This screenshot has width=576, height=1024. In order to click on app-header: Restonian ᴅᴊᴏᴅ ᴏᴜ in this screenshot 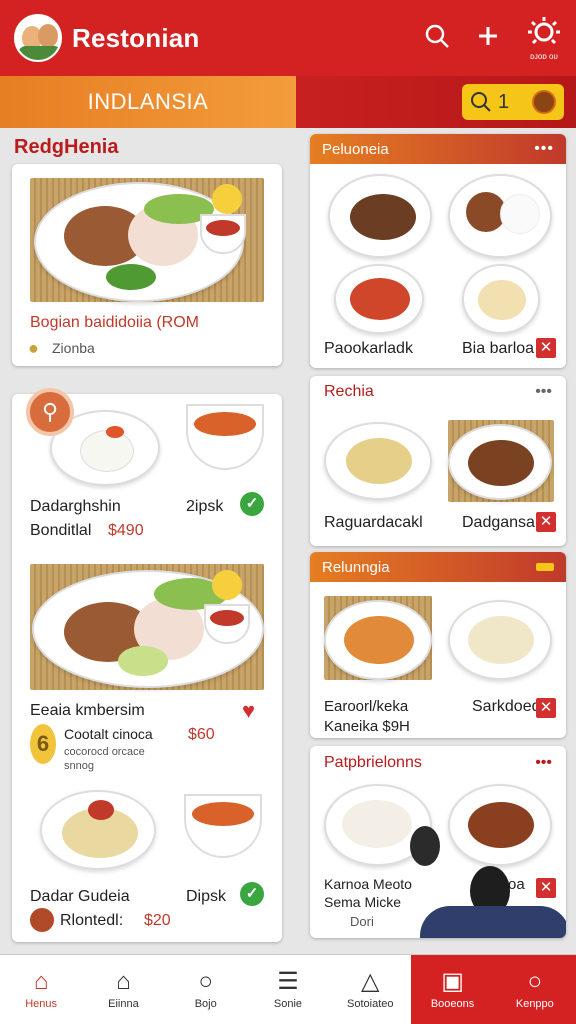, I will do `click(288, 38)`.